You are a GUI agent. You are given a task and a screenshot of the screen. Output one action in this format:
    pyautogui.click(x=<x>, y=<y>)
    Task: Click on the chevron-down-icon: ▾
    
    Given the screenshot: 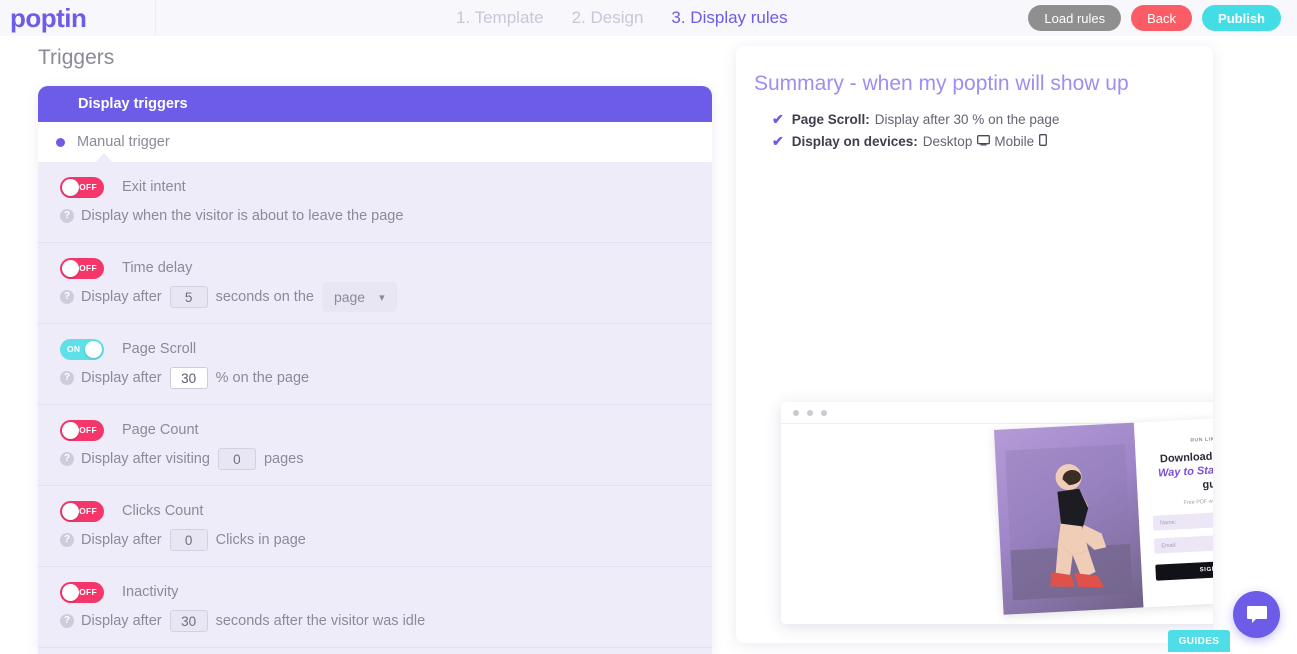 What is the action you would take?
    pyautogui.click(x=382, y=297)
    